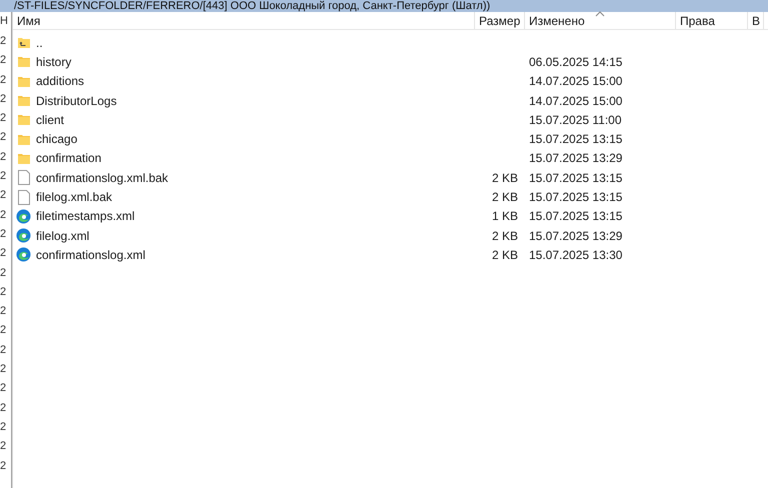 The height and width of the screenshot is (488, 768). What do you see at coordinates (390, 139) in the screenshot?
I see `file-row: chicago 15.07.2025 13:15` at bounding box center [390, 139].